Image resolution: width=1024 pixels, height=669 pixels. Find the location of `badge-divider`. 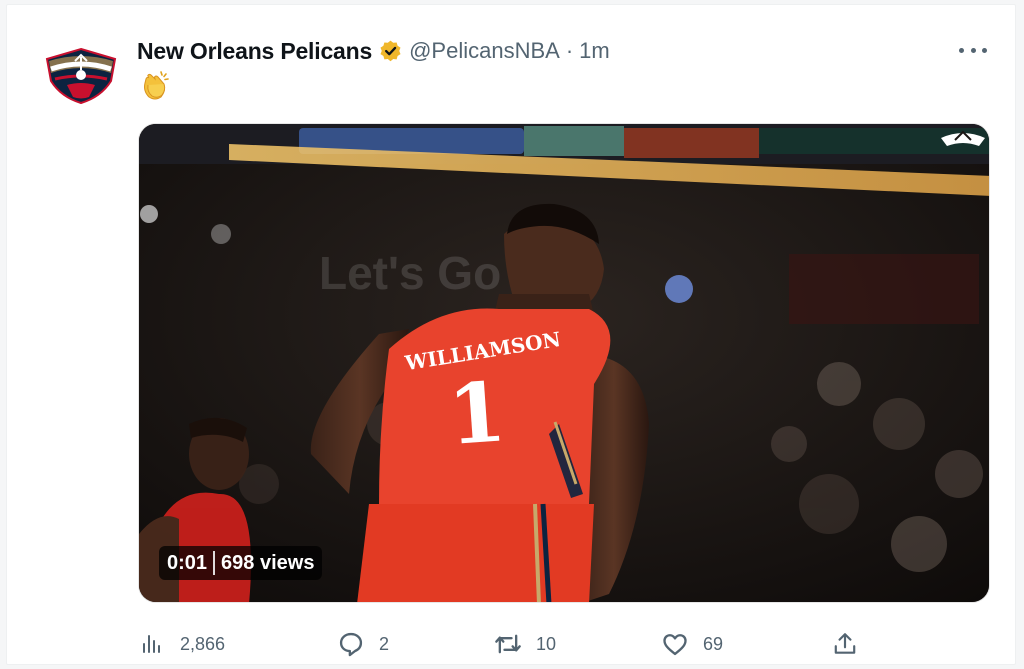

badge-divider is located at coordinates (214, 563).